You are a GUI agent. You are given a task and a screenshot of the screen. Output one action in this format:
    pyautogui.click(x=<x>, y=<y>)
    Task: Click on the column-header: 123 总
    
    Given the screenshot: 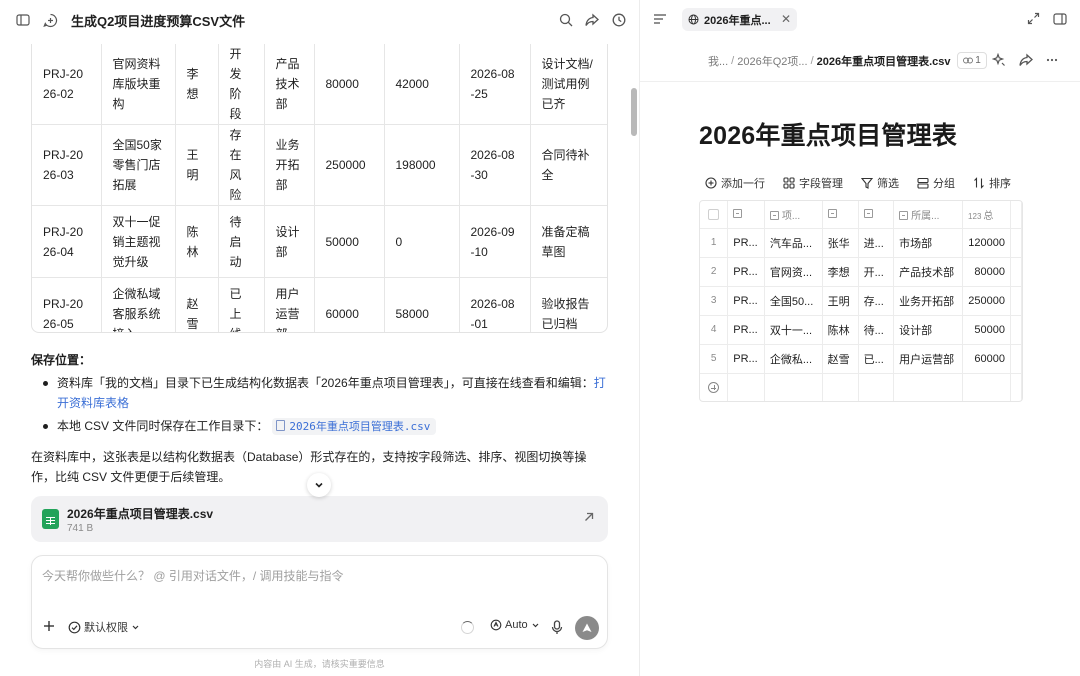 What is the action you would take?
    pyautogui.click(x=986, y=215)
    